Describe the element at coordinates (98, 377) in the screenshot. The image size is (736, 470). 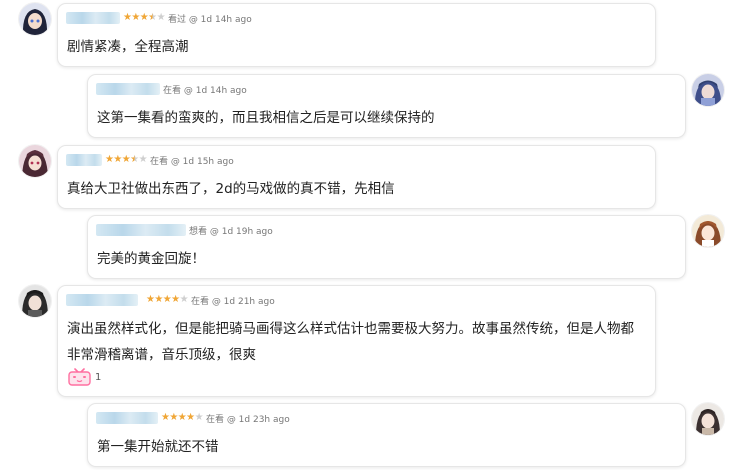
I see `reaction-count: 1` at that location.